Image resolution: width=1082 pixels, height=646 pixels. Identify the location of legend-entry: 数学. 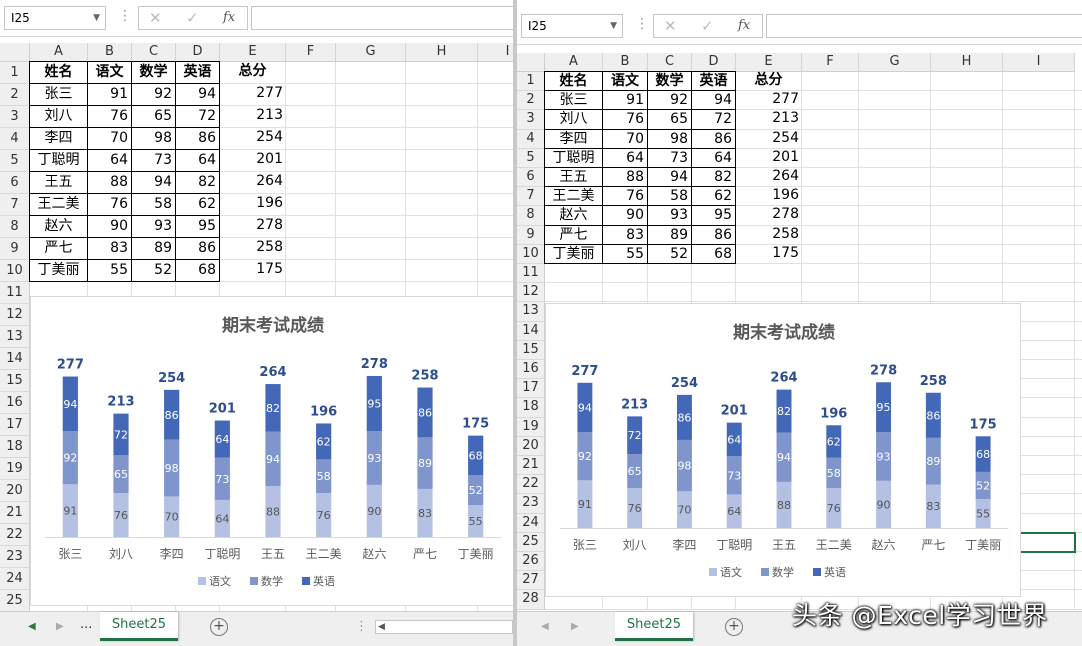
(272, 581).